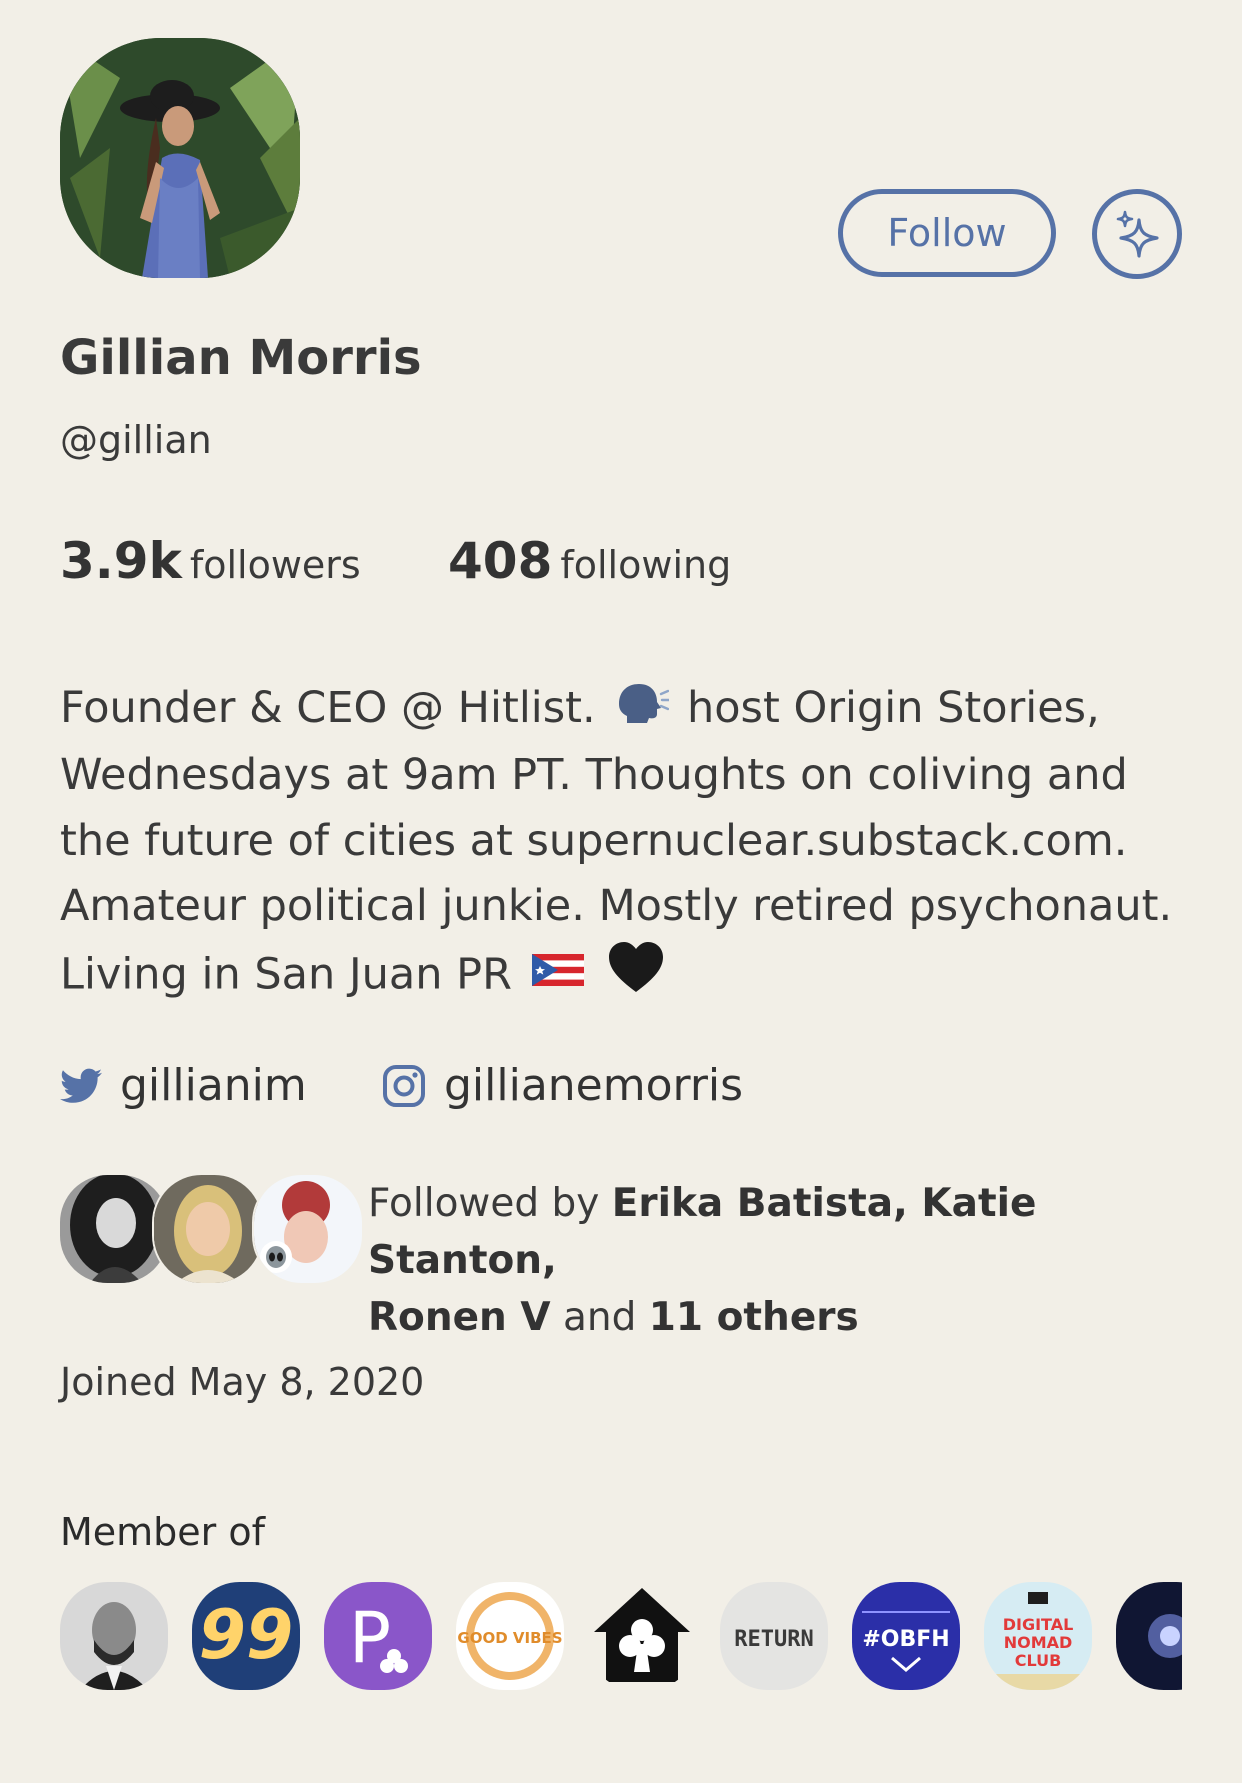  Describe the element at coordinates (753, 1317) in the screenshot. I see `mutual-others: 11 others` at that location.